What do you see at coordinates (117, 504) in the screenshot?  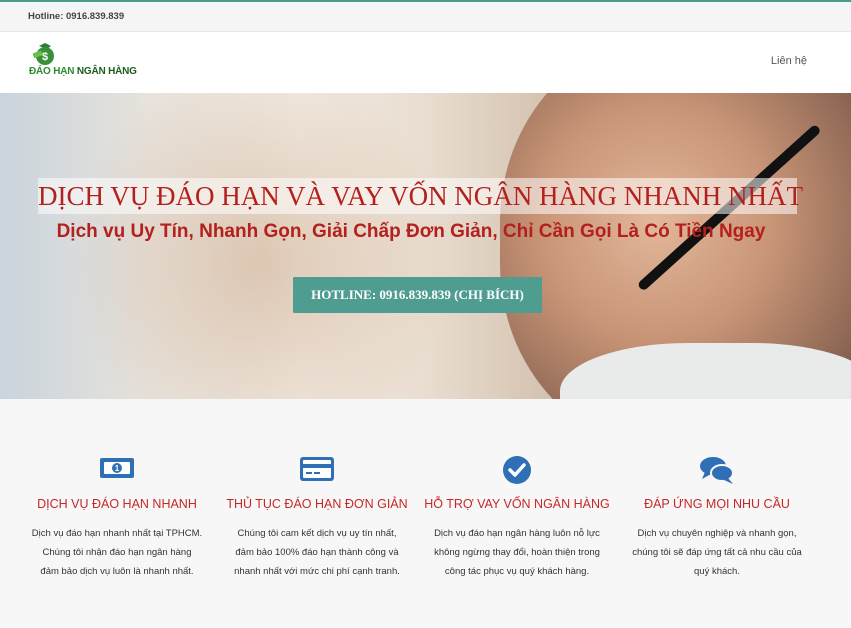 I see `feature-title: DỊCH VỤ ĐÁO HẠN NHANH` at bounding box center [117, 504].